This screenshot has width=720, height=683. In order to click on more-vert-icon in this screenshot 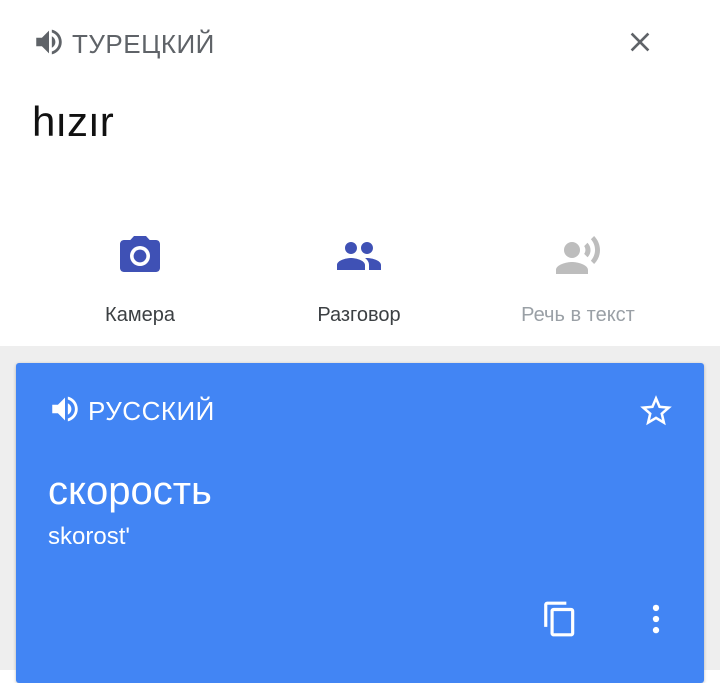, I will do `click(656, 621)`.